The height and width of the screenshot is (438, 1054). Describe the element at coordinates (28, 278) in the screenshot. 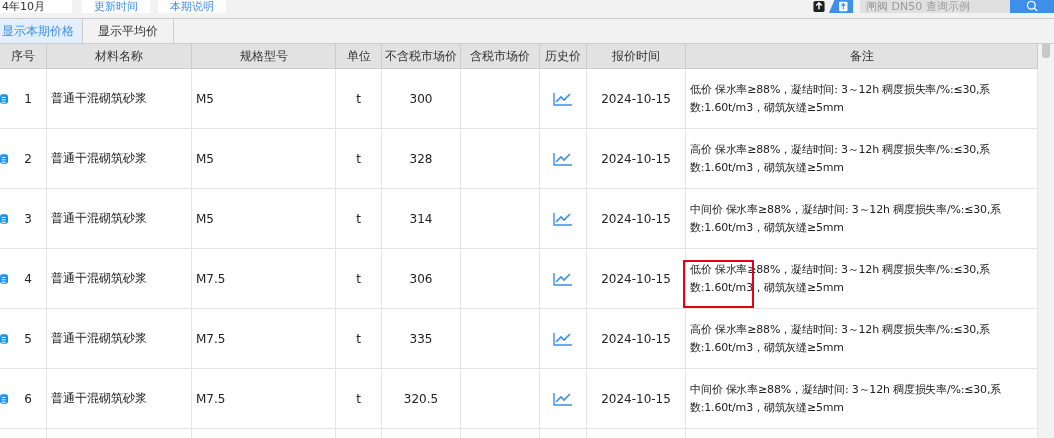

I see `row-number: 4` at that location.